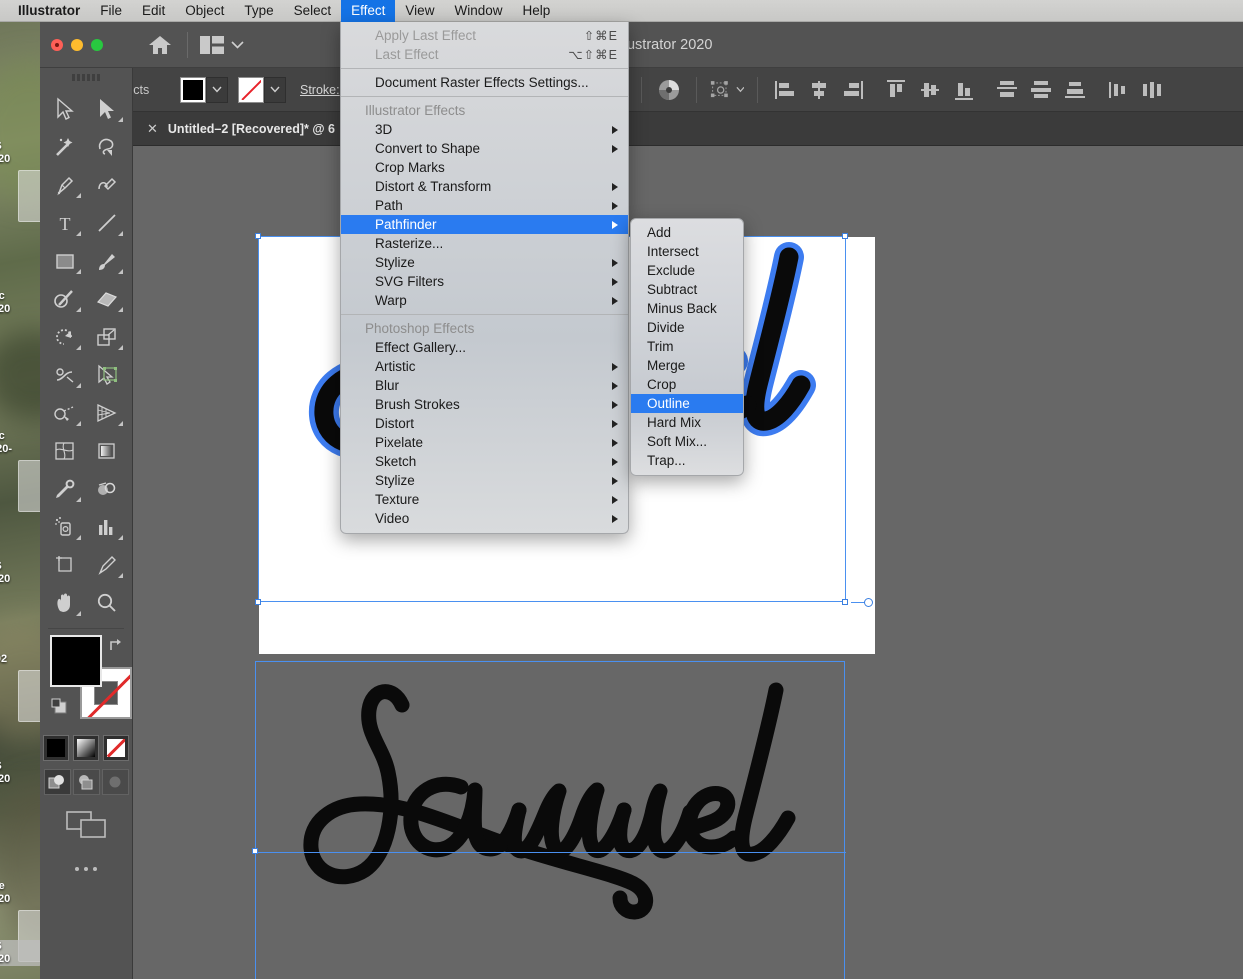 This screenshot has height=979, width=1243. Describe the element at coordinates (222, 44) in the screenshot. I see `arrange-documents-icon` at that location.